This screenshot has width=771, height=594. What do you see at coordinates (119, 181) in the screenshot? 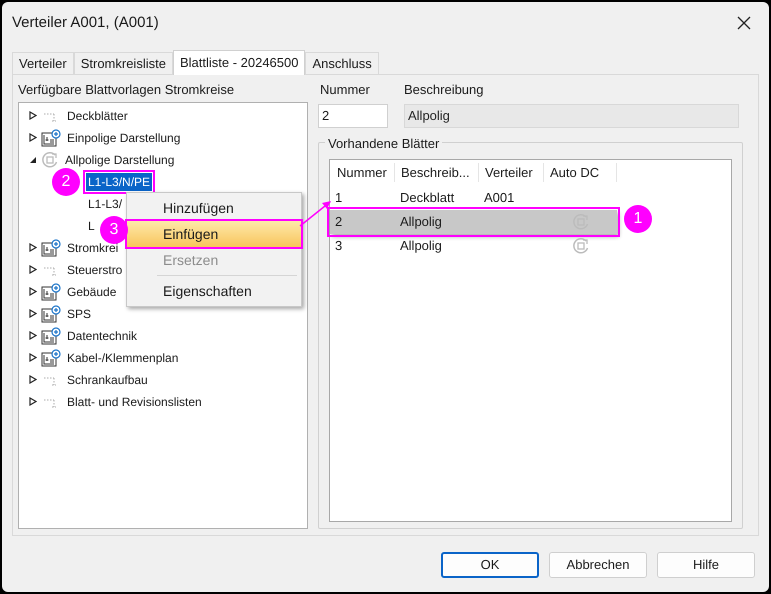
I see `tree-item: L1-L3/N/PE` at bounding box center [119, 181].